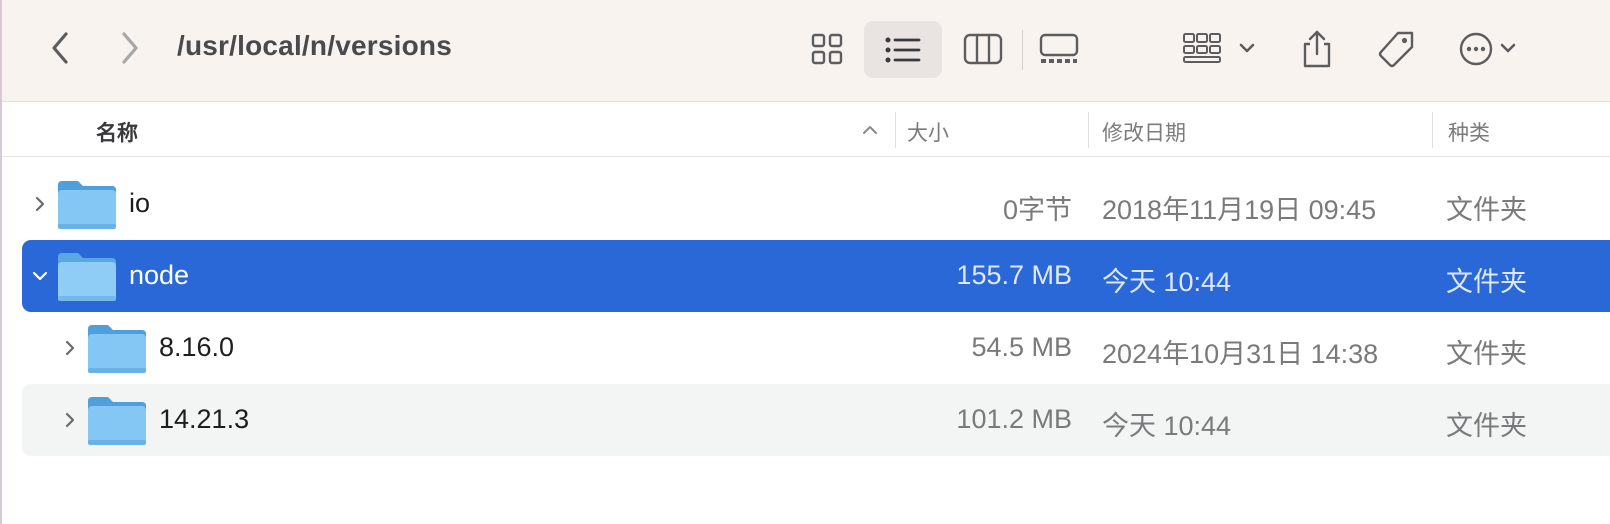 The width and height of the screenshot is (1610, 524). Describe the element at coordinates (204, 419) in the screenshot. I see `row-name: 14.21.3` at that location.